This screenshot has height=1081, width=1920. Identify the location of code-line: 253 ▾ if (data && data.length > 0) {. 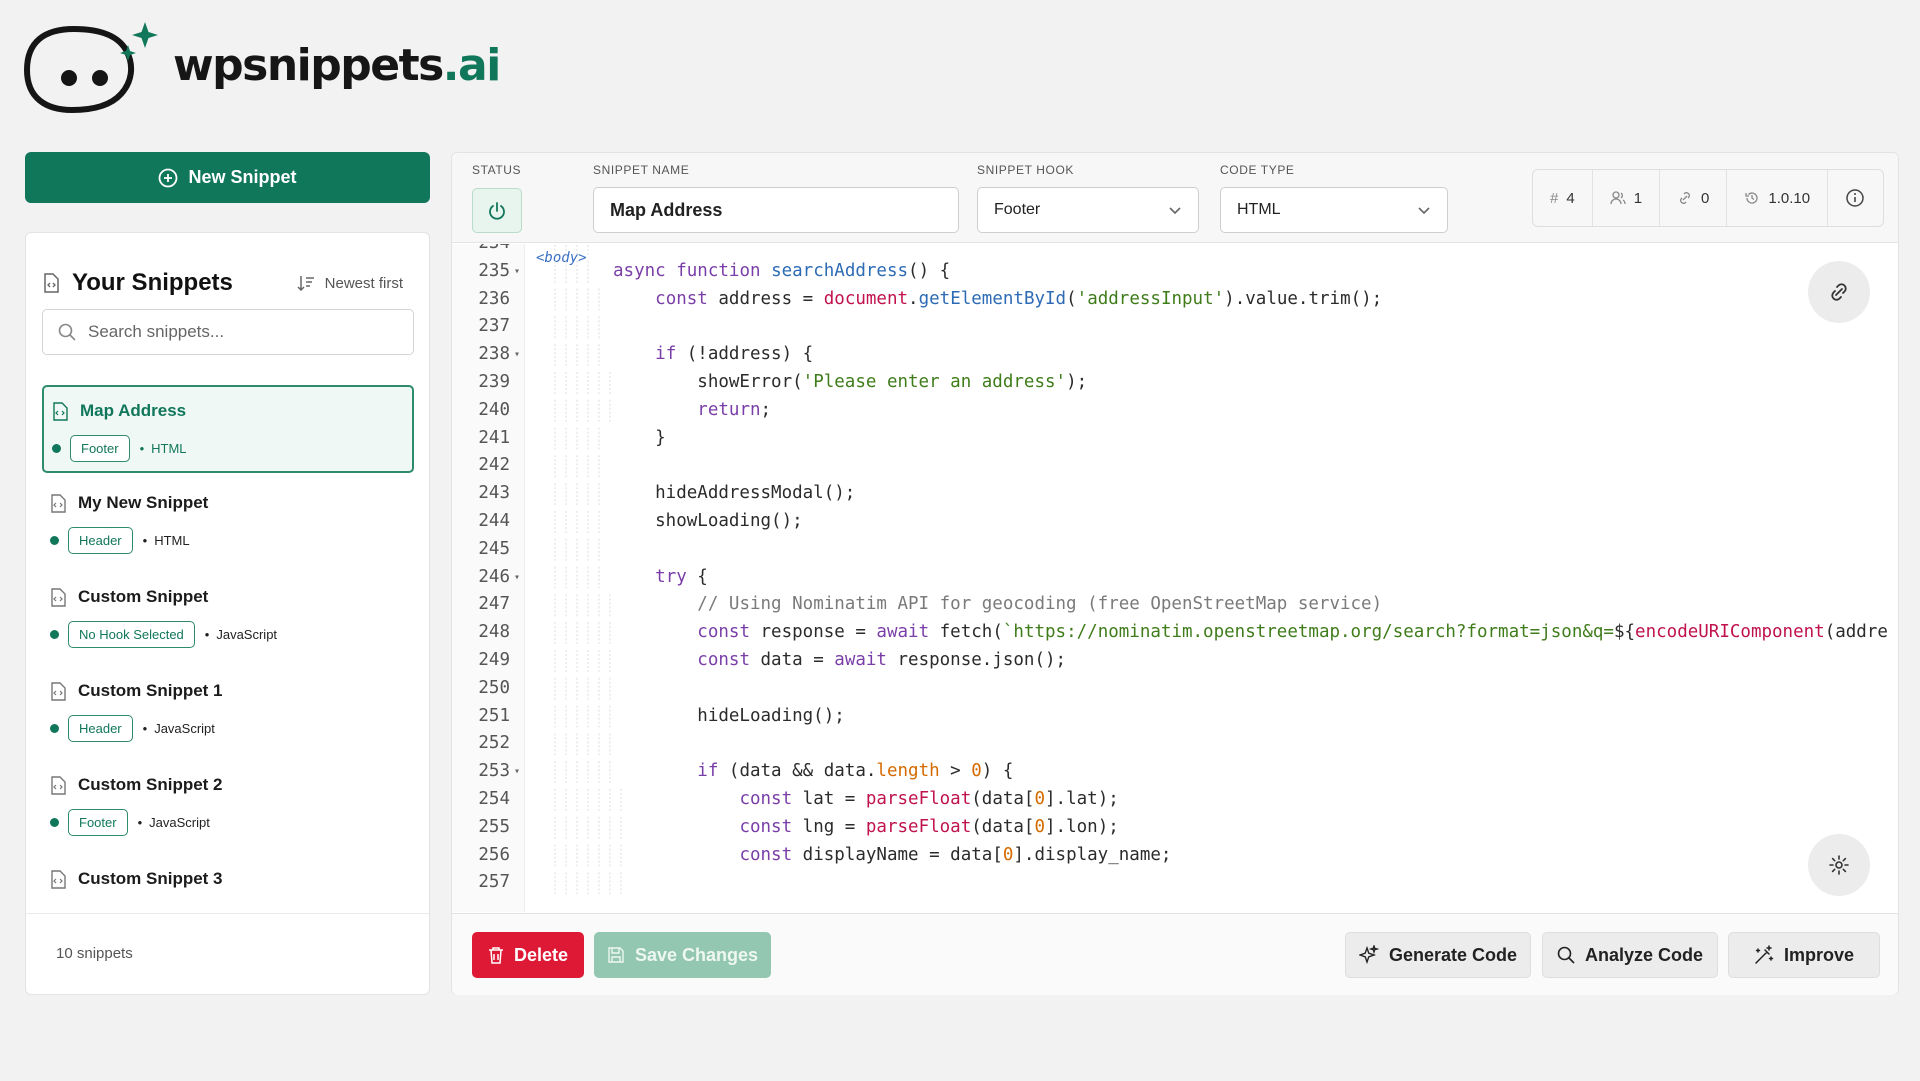
(1175, 772).